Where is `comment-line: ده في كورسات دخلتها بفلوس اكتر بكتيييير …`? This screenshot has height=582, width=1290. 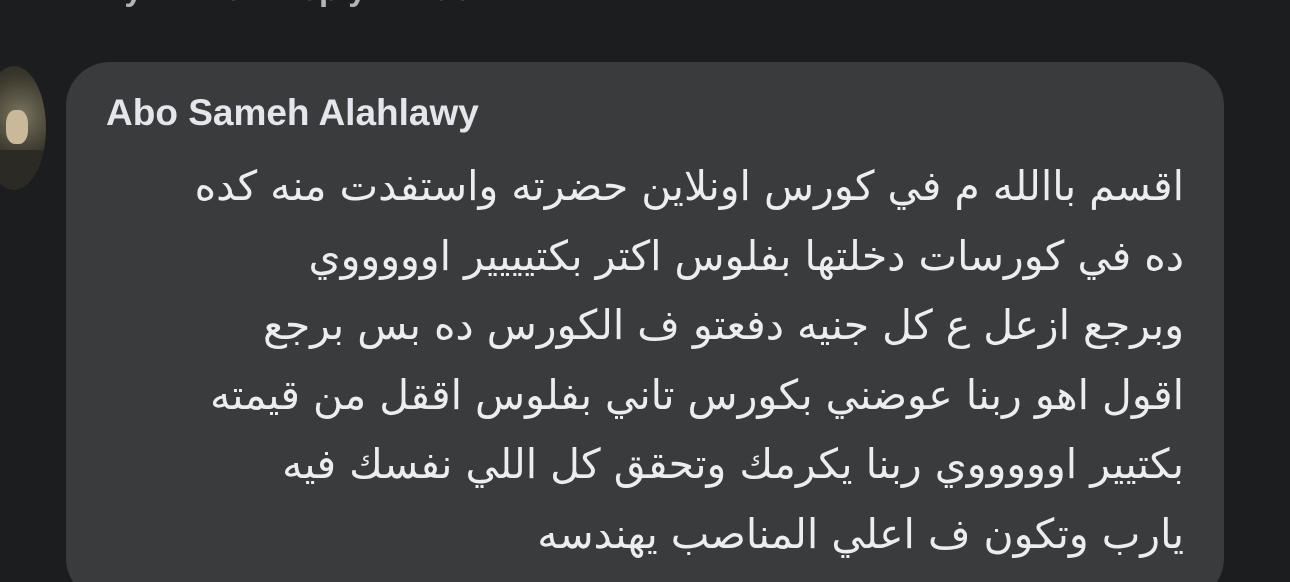 comment-line: ده في كورسات دخلتها بفلوس اكتر بكتيييير … is located at coordinates (746, 255).